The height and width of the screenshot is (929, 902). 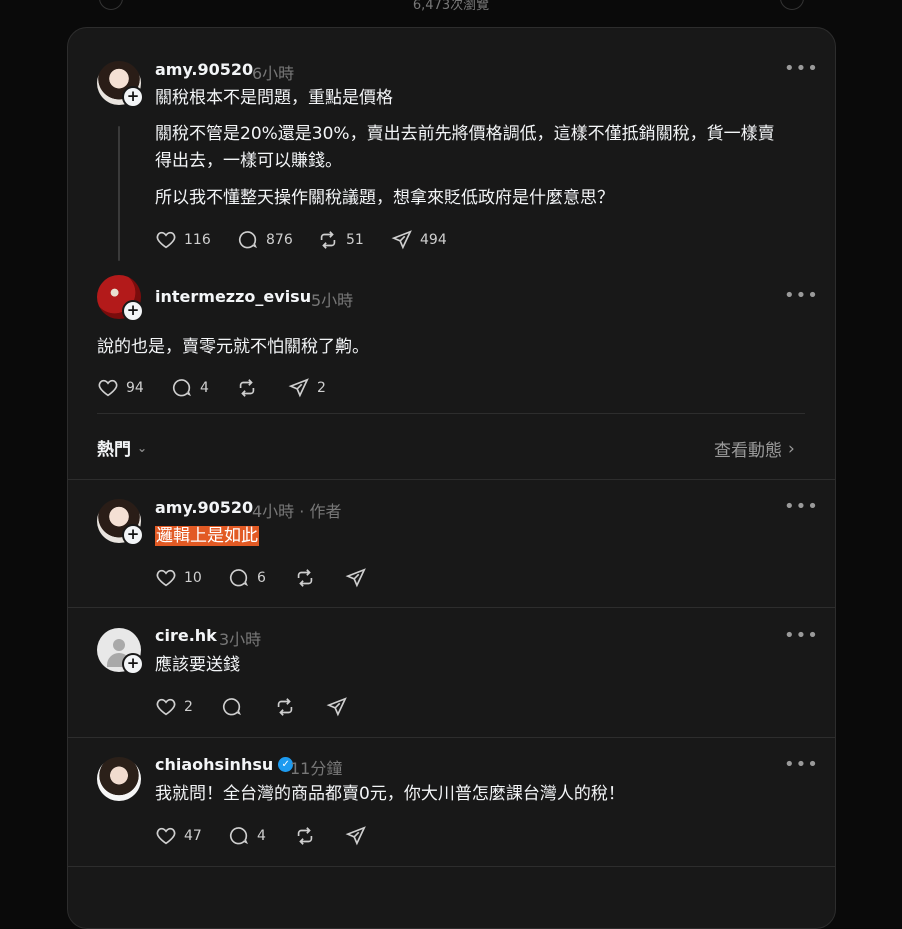 I want to click on highlighted-text: 邏輯上是如此, so click(x=207, y=536).